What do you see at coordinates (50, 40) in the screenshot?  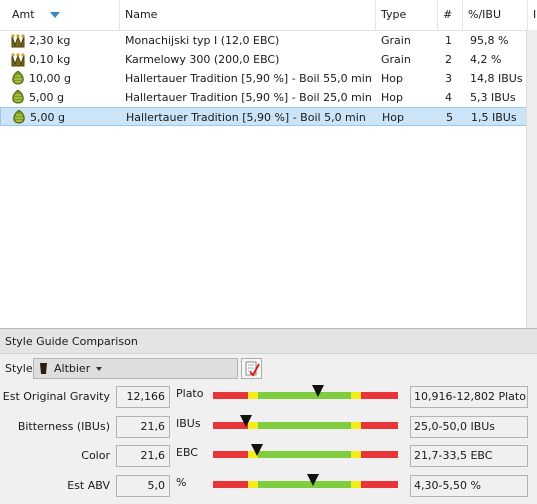 I see `cell-amount: 2,30 kg` at bounding box center [50, 40].